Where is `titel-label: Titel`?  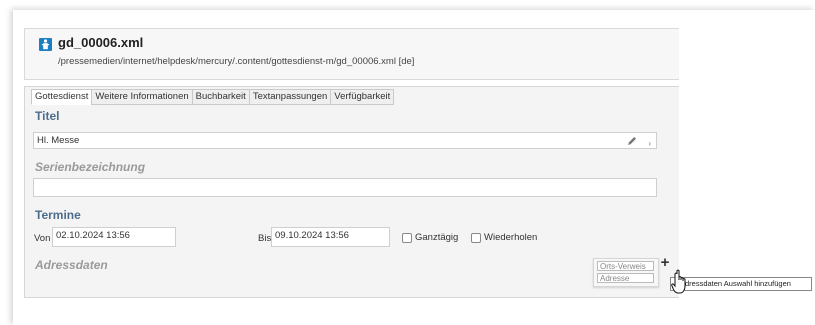 titel-label: Titel is located at coordinates (47, 116).